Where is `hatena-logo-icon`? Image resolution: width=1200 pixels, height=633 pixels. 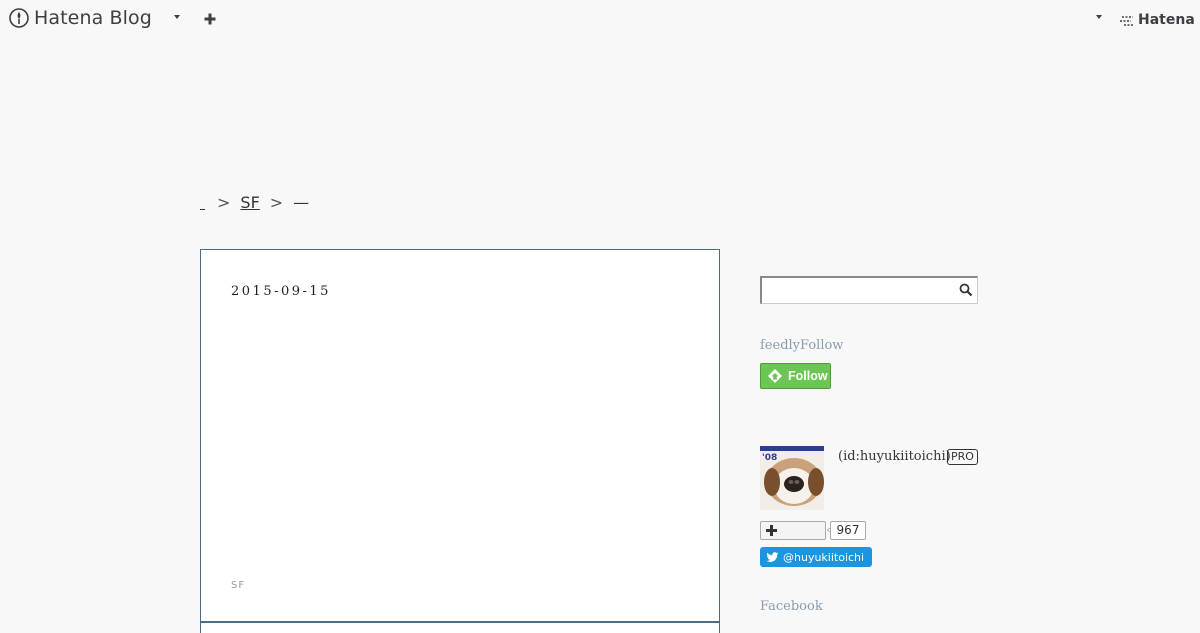 hatena-logo-icon is located at coordinates (1127, 21).